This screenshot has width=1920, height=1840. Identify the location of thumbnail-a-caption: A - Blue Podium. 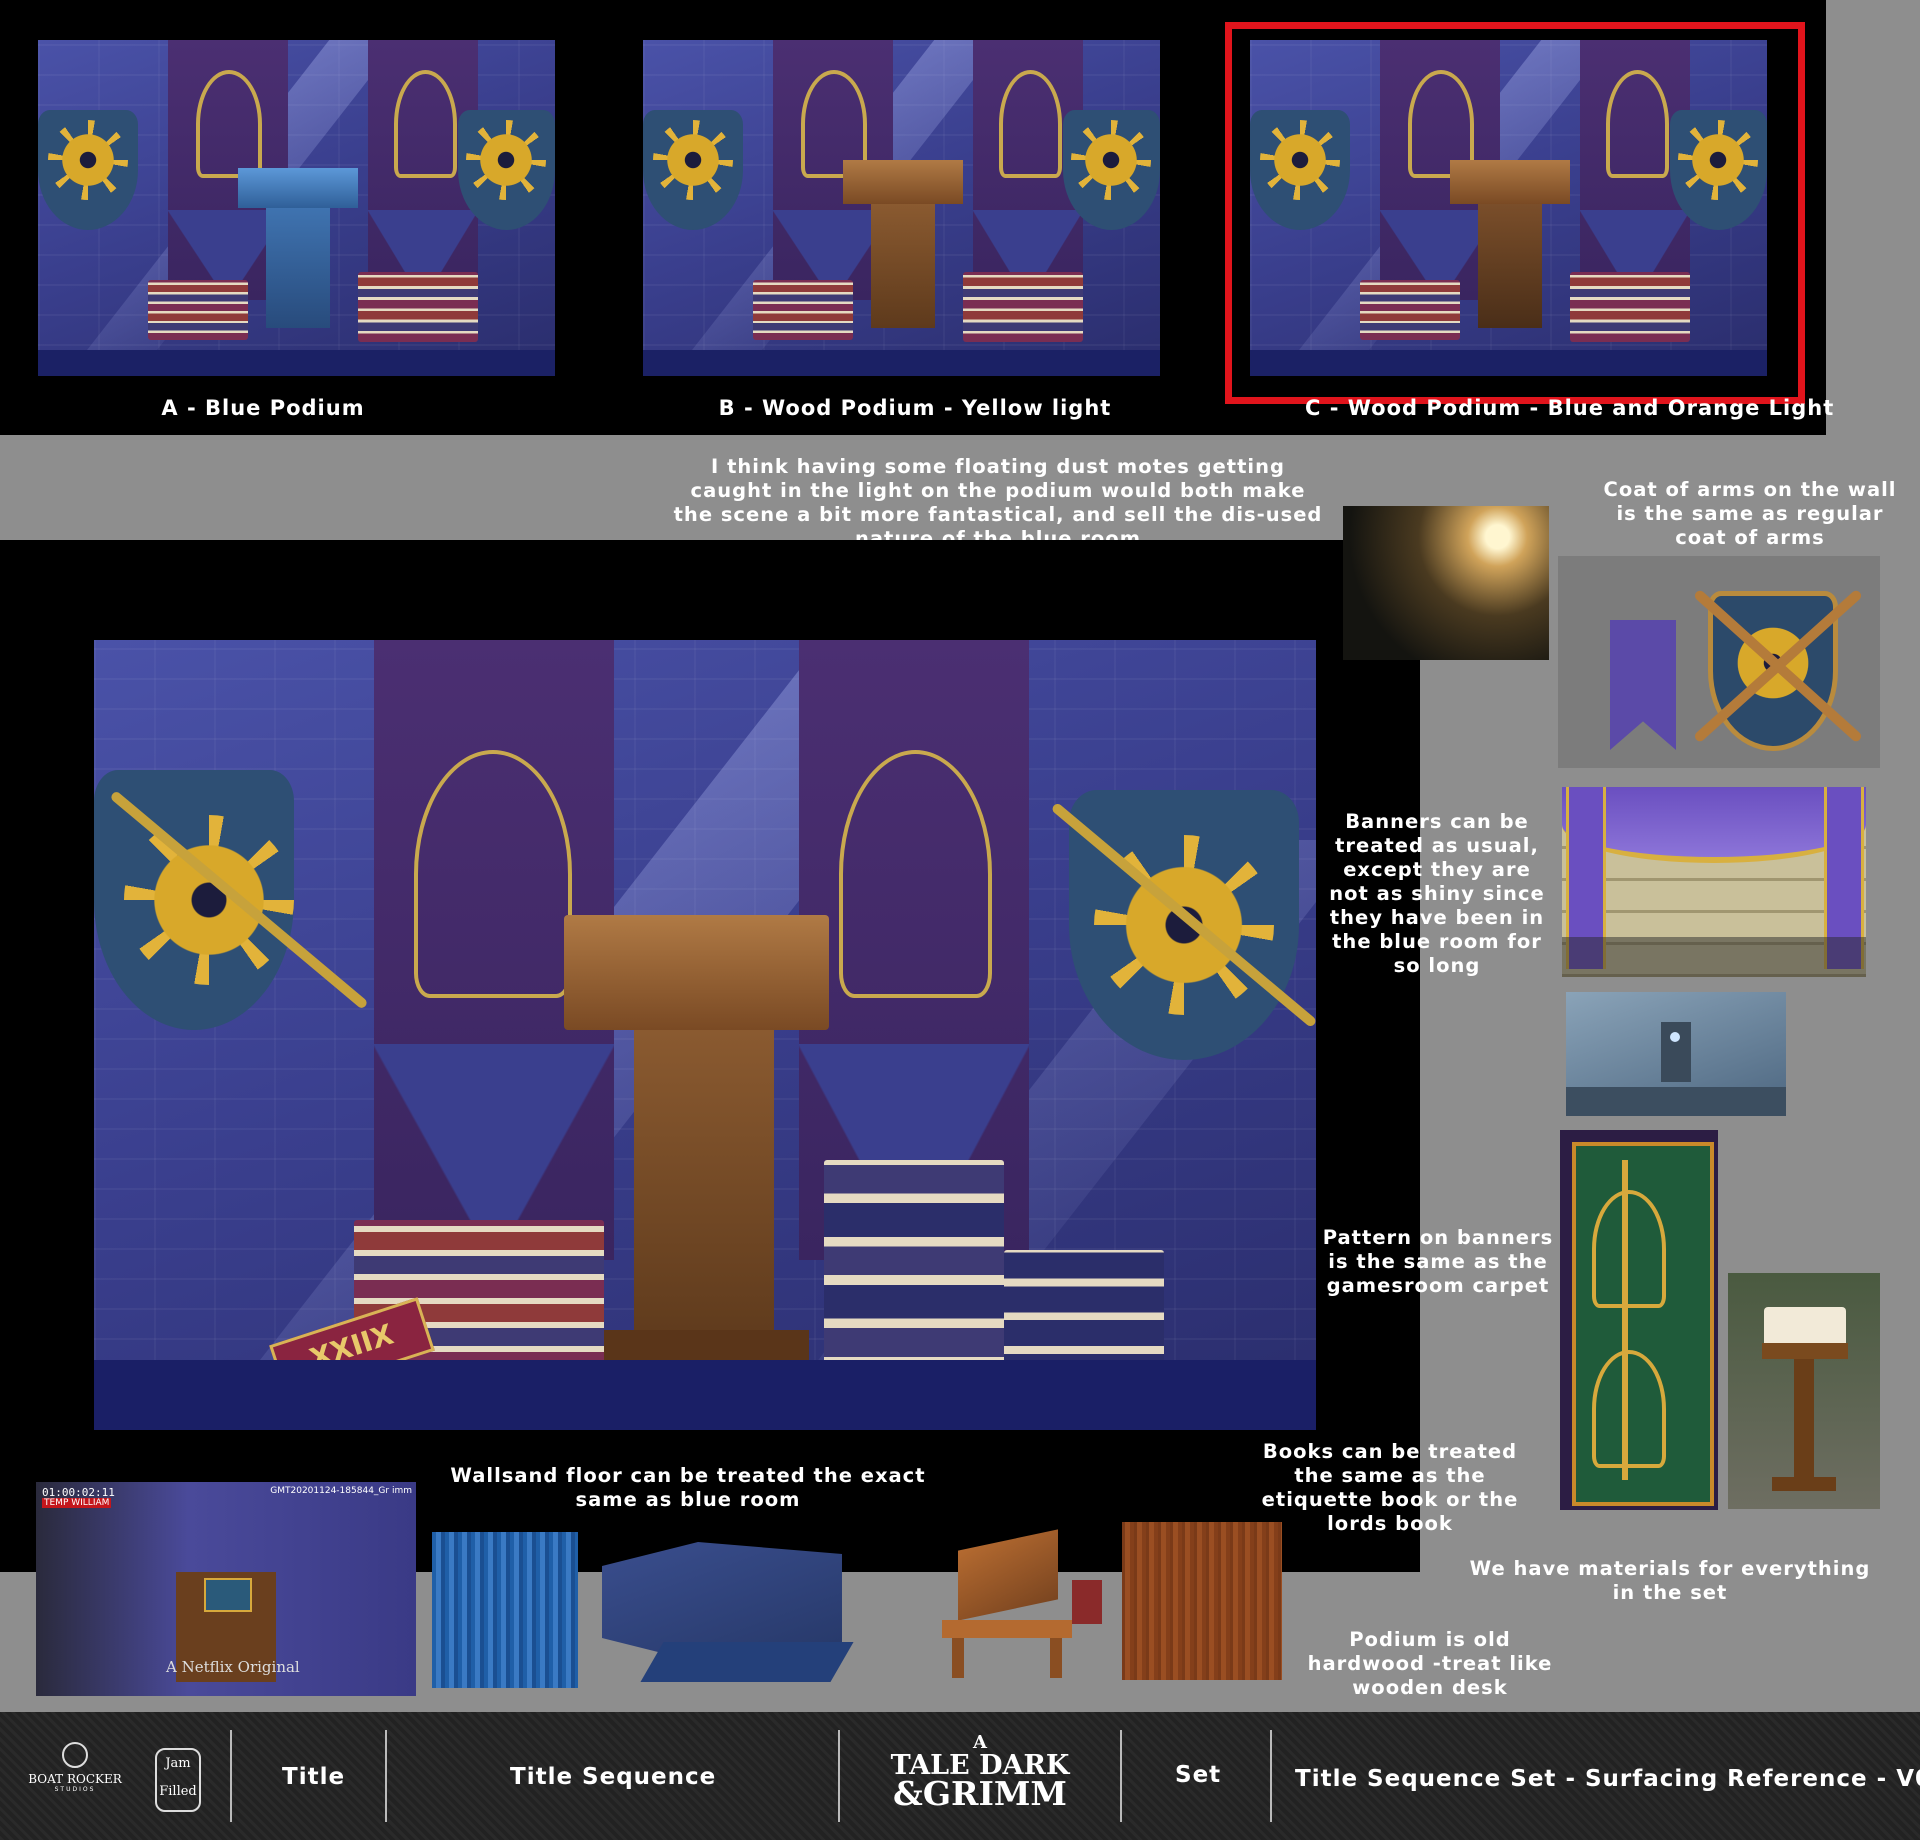
(263, 408).